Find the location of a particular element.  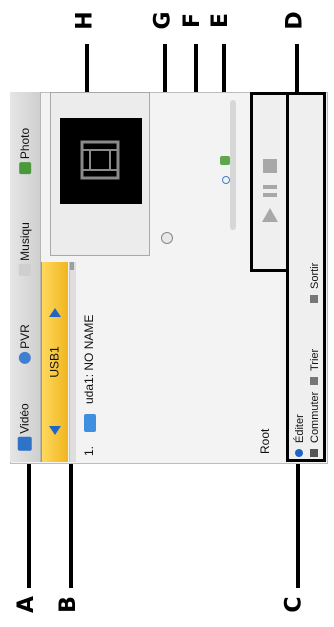

tab-label: Photo is located at coordinates (25, 143).